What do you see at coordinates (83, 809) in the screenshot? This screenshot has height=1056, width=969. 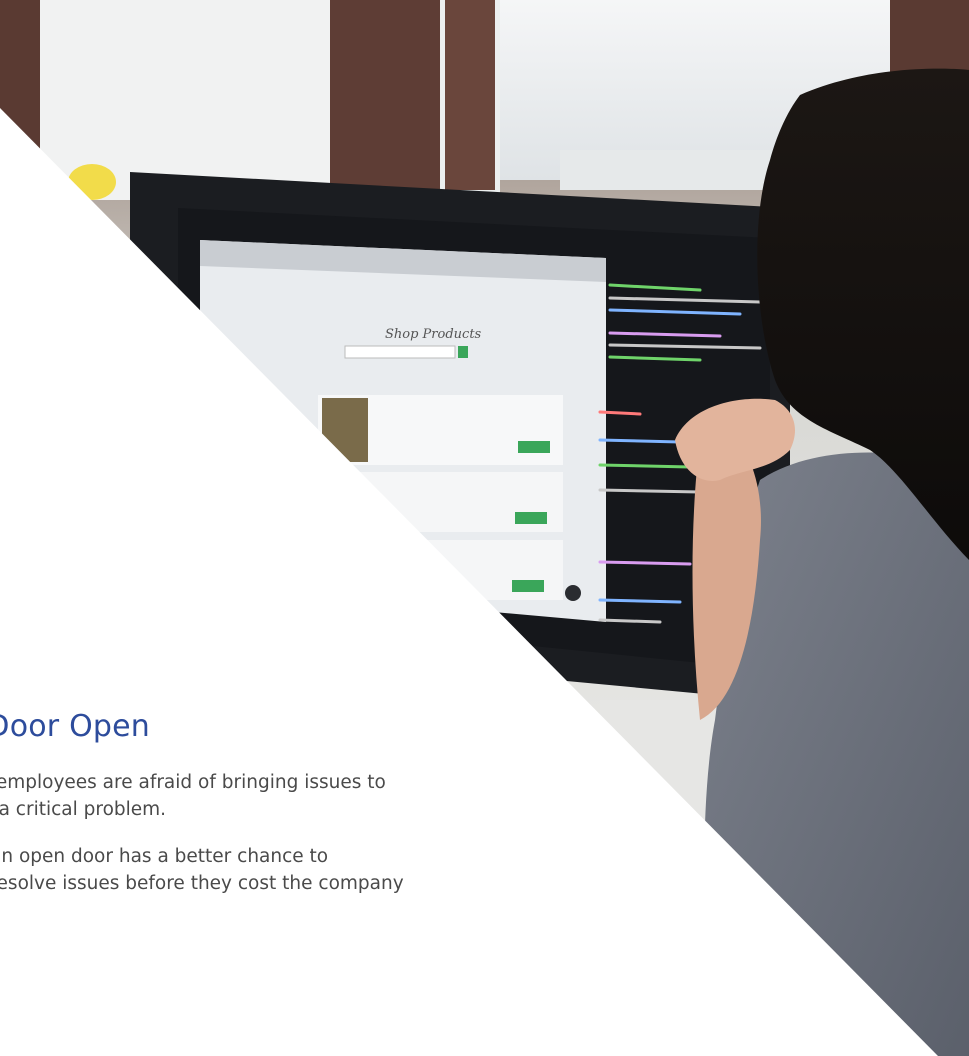 I see `paragraph-1-line-2: has a critical problem.` at bounding box center [83, 809].